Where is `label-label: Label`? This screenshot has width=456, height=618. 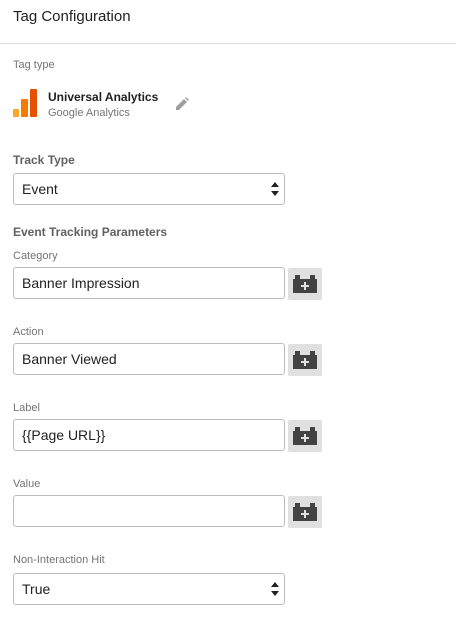
label-label: Label is located at coordinates (26, 408).